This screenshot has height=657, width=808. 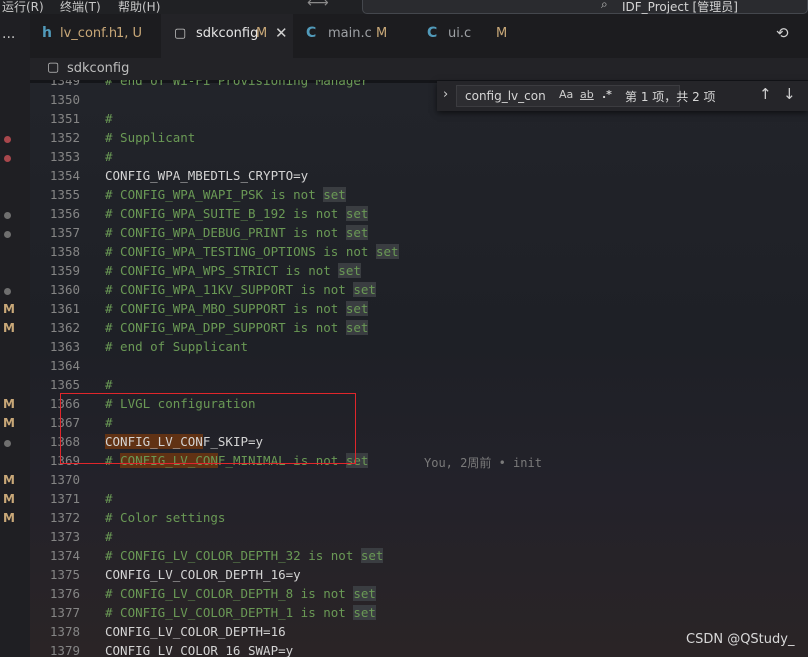 What do you see at coordinates (474, 36) in the screenshot?
I see `tab-ui-c: C ui.c M` at bounding box center [474, 36].